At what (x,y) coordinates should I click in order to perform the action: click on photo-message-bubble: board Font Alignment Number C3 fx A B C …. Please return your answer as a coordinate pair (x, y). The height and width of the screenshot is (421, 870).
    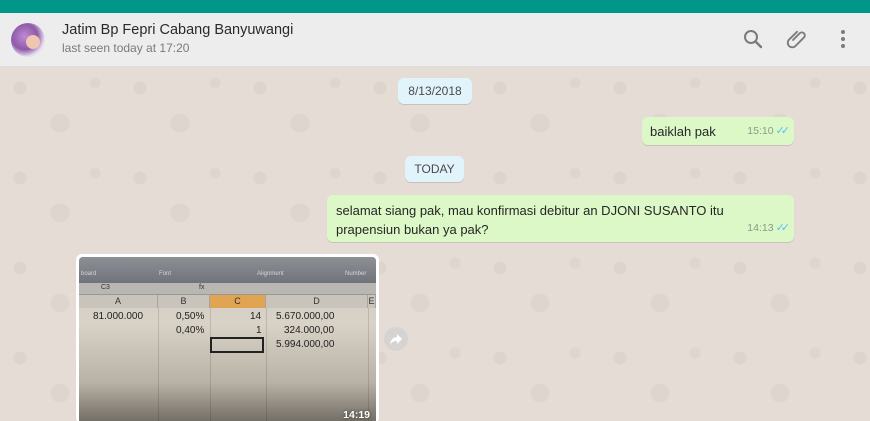
    Looking at the image, I should click on (227, 337).